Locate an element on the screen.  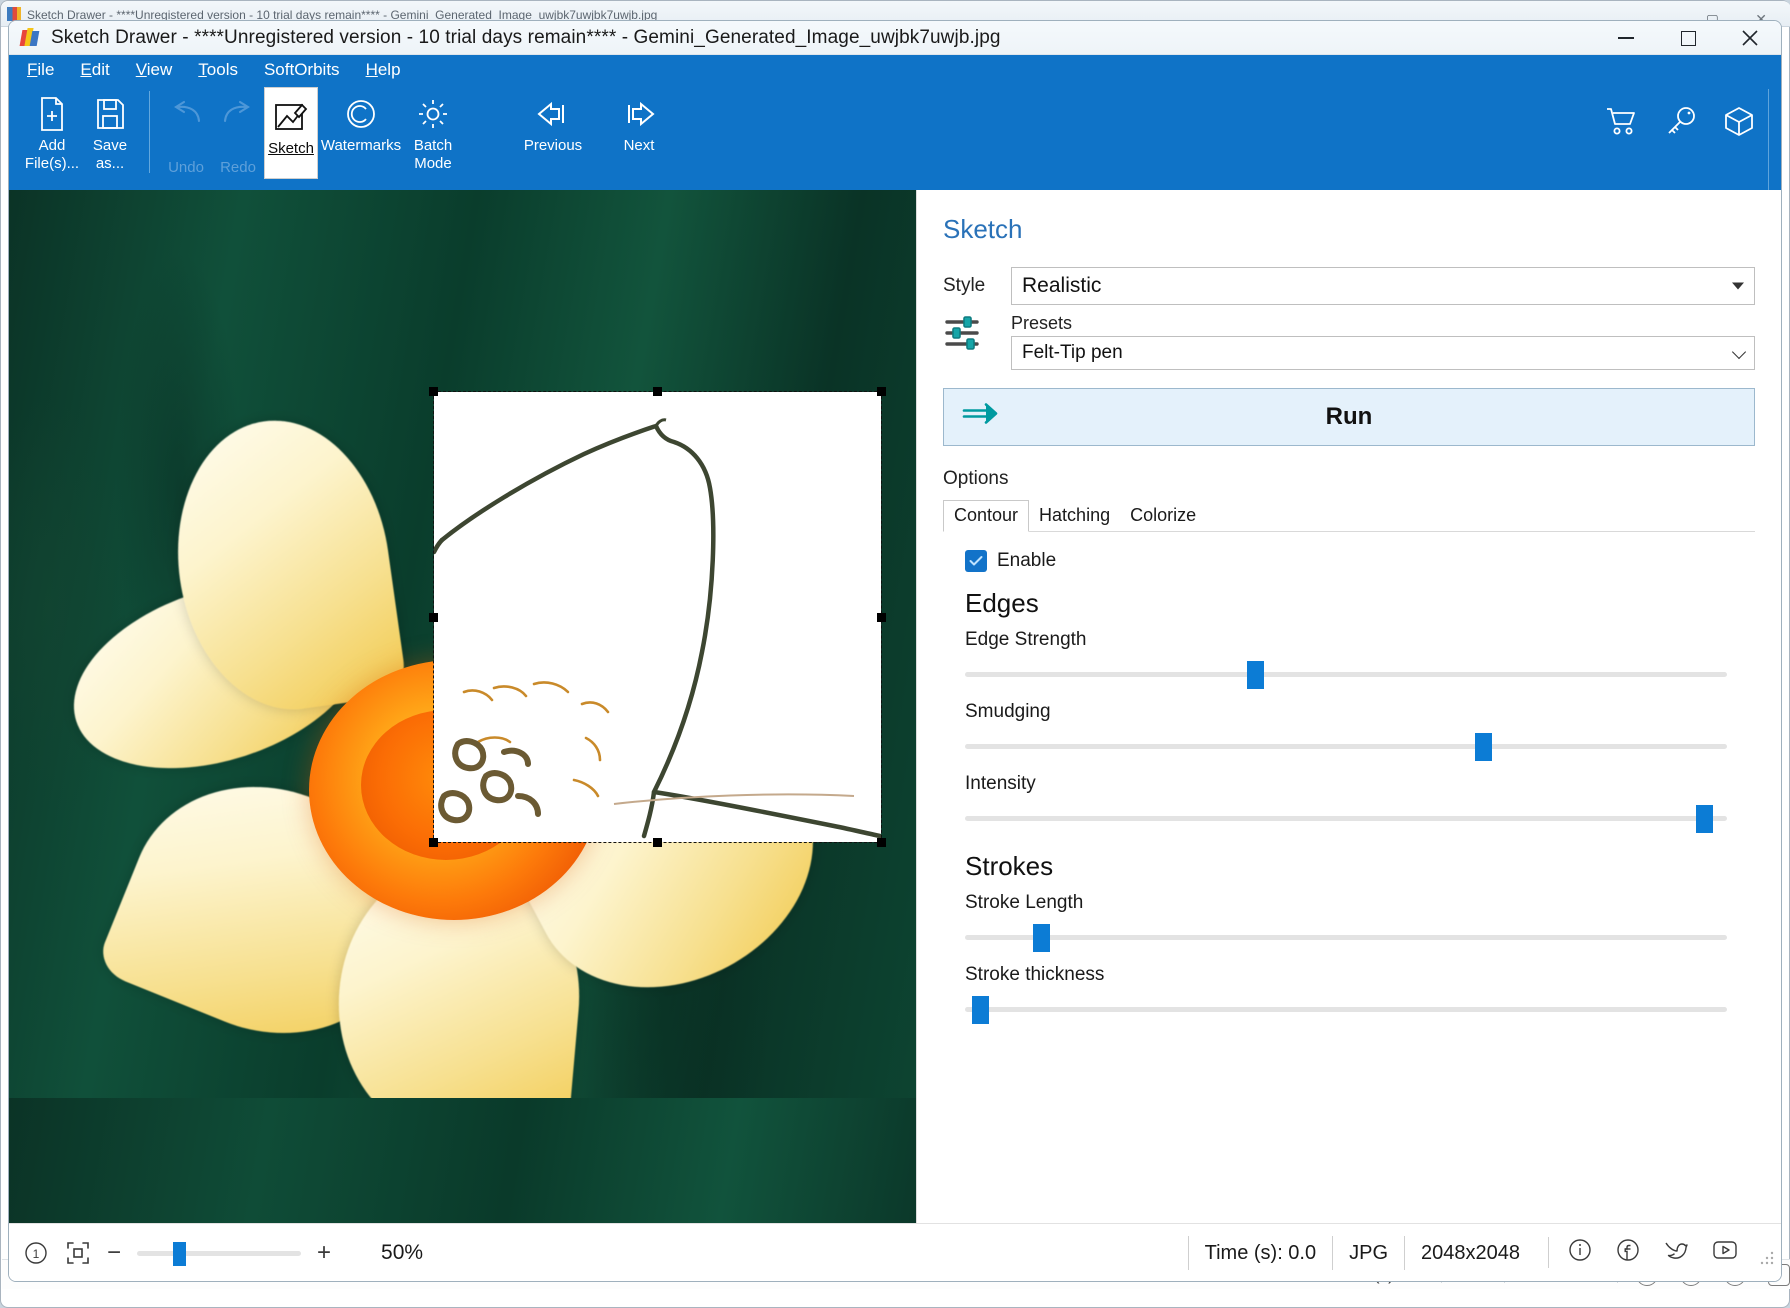
enable-checkbox is located at coordinates (976, 561).